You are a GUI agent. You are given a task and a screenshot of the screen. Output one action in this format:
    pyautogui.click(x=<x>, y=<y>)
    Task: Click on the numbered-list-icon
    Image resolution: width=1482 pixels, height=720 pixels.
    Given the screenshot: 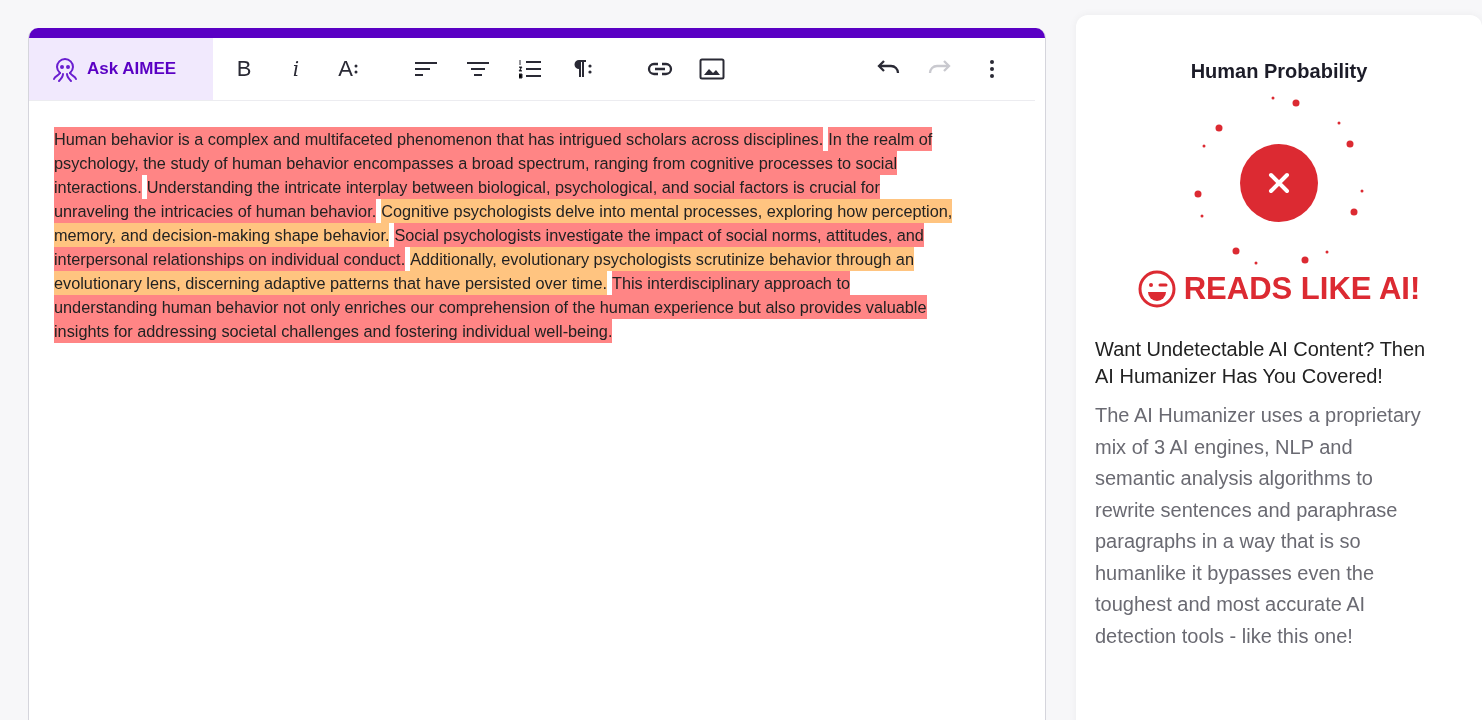 What is the action you would take?
    pyautogui.click(x=530, y=69)
    